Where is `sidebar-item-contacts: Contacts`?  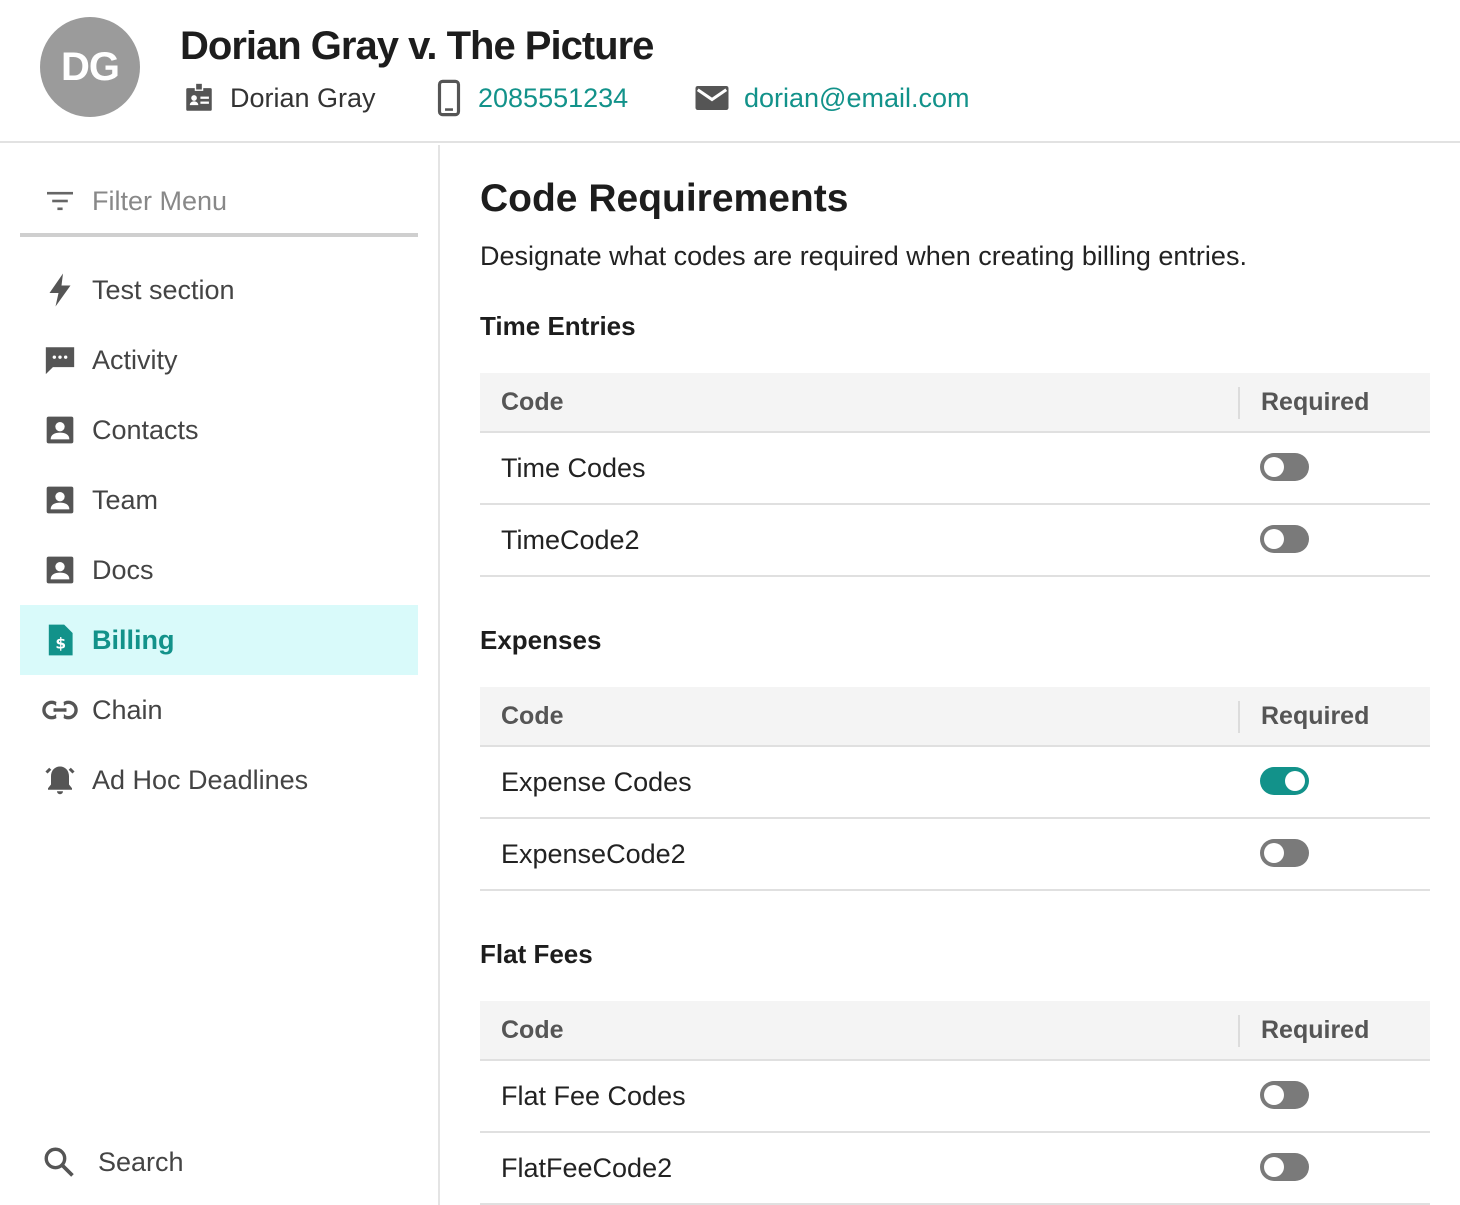 sidebar-item-contacts: Contacts is located at coordinates (219, 430).